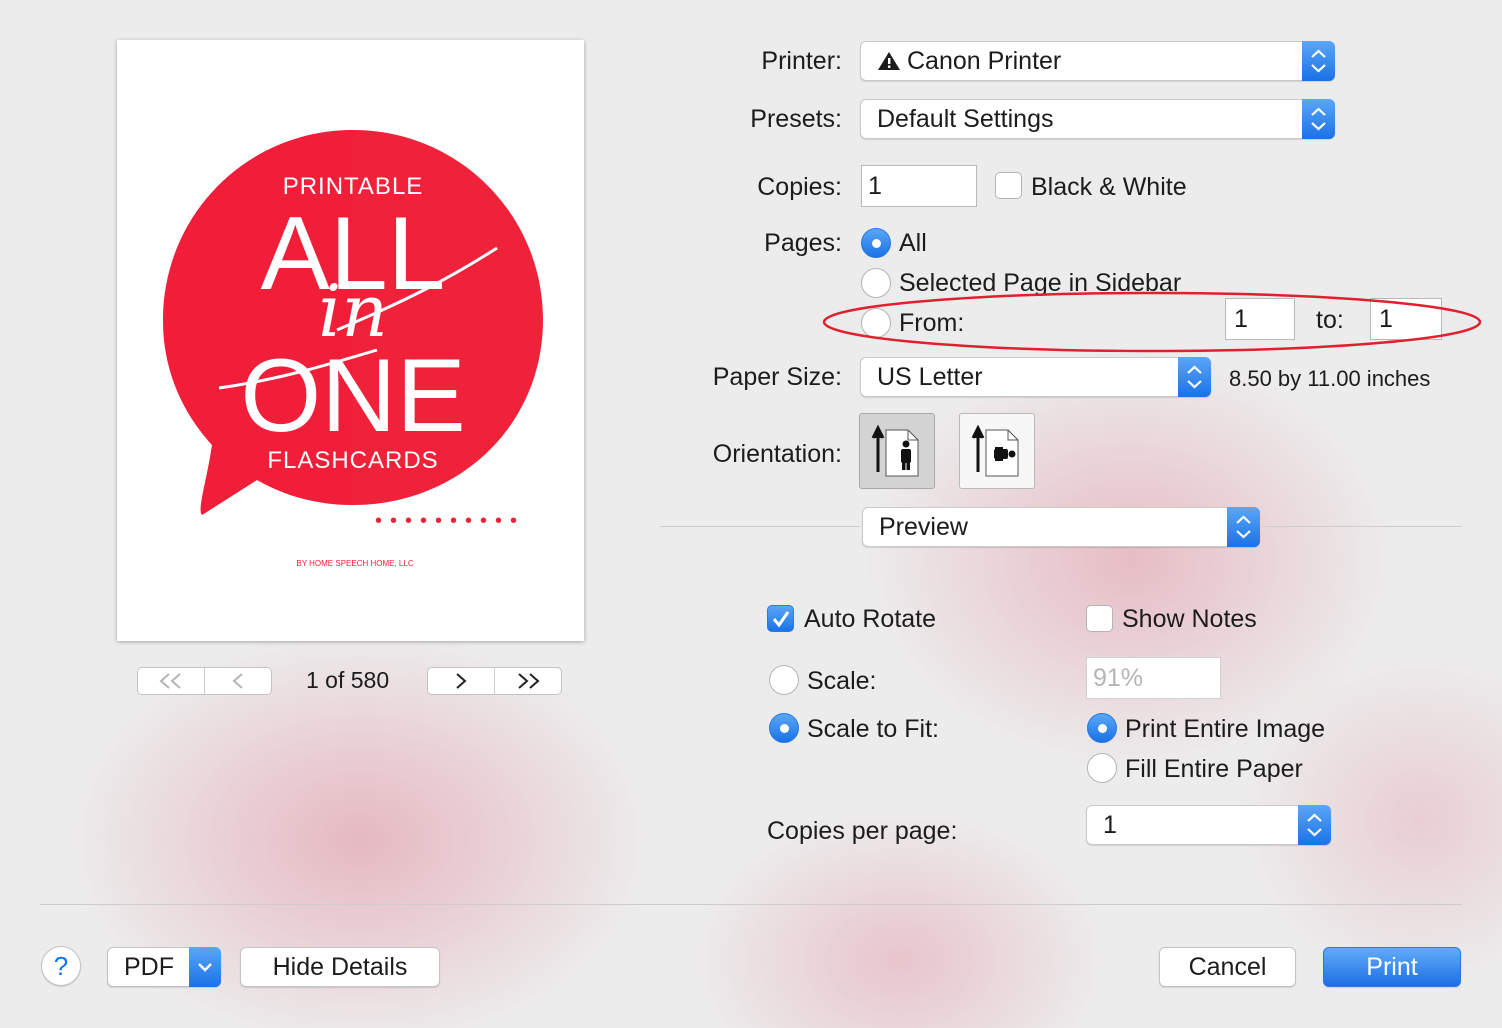 The image size is (1502, 1028). I want to click on paper-size-popup: US Letter, so click(1035, 377).